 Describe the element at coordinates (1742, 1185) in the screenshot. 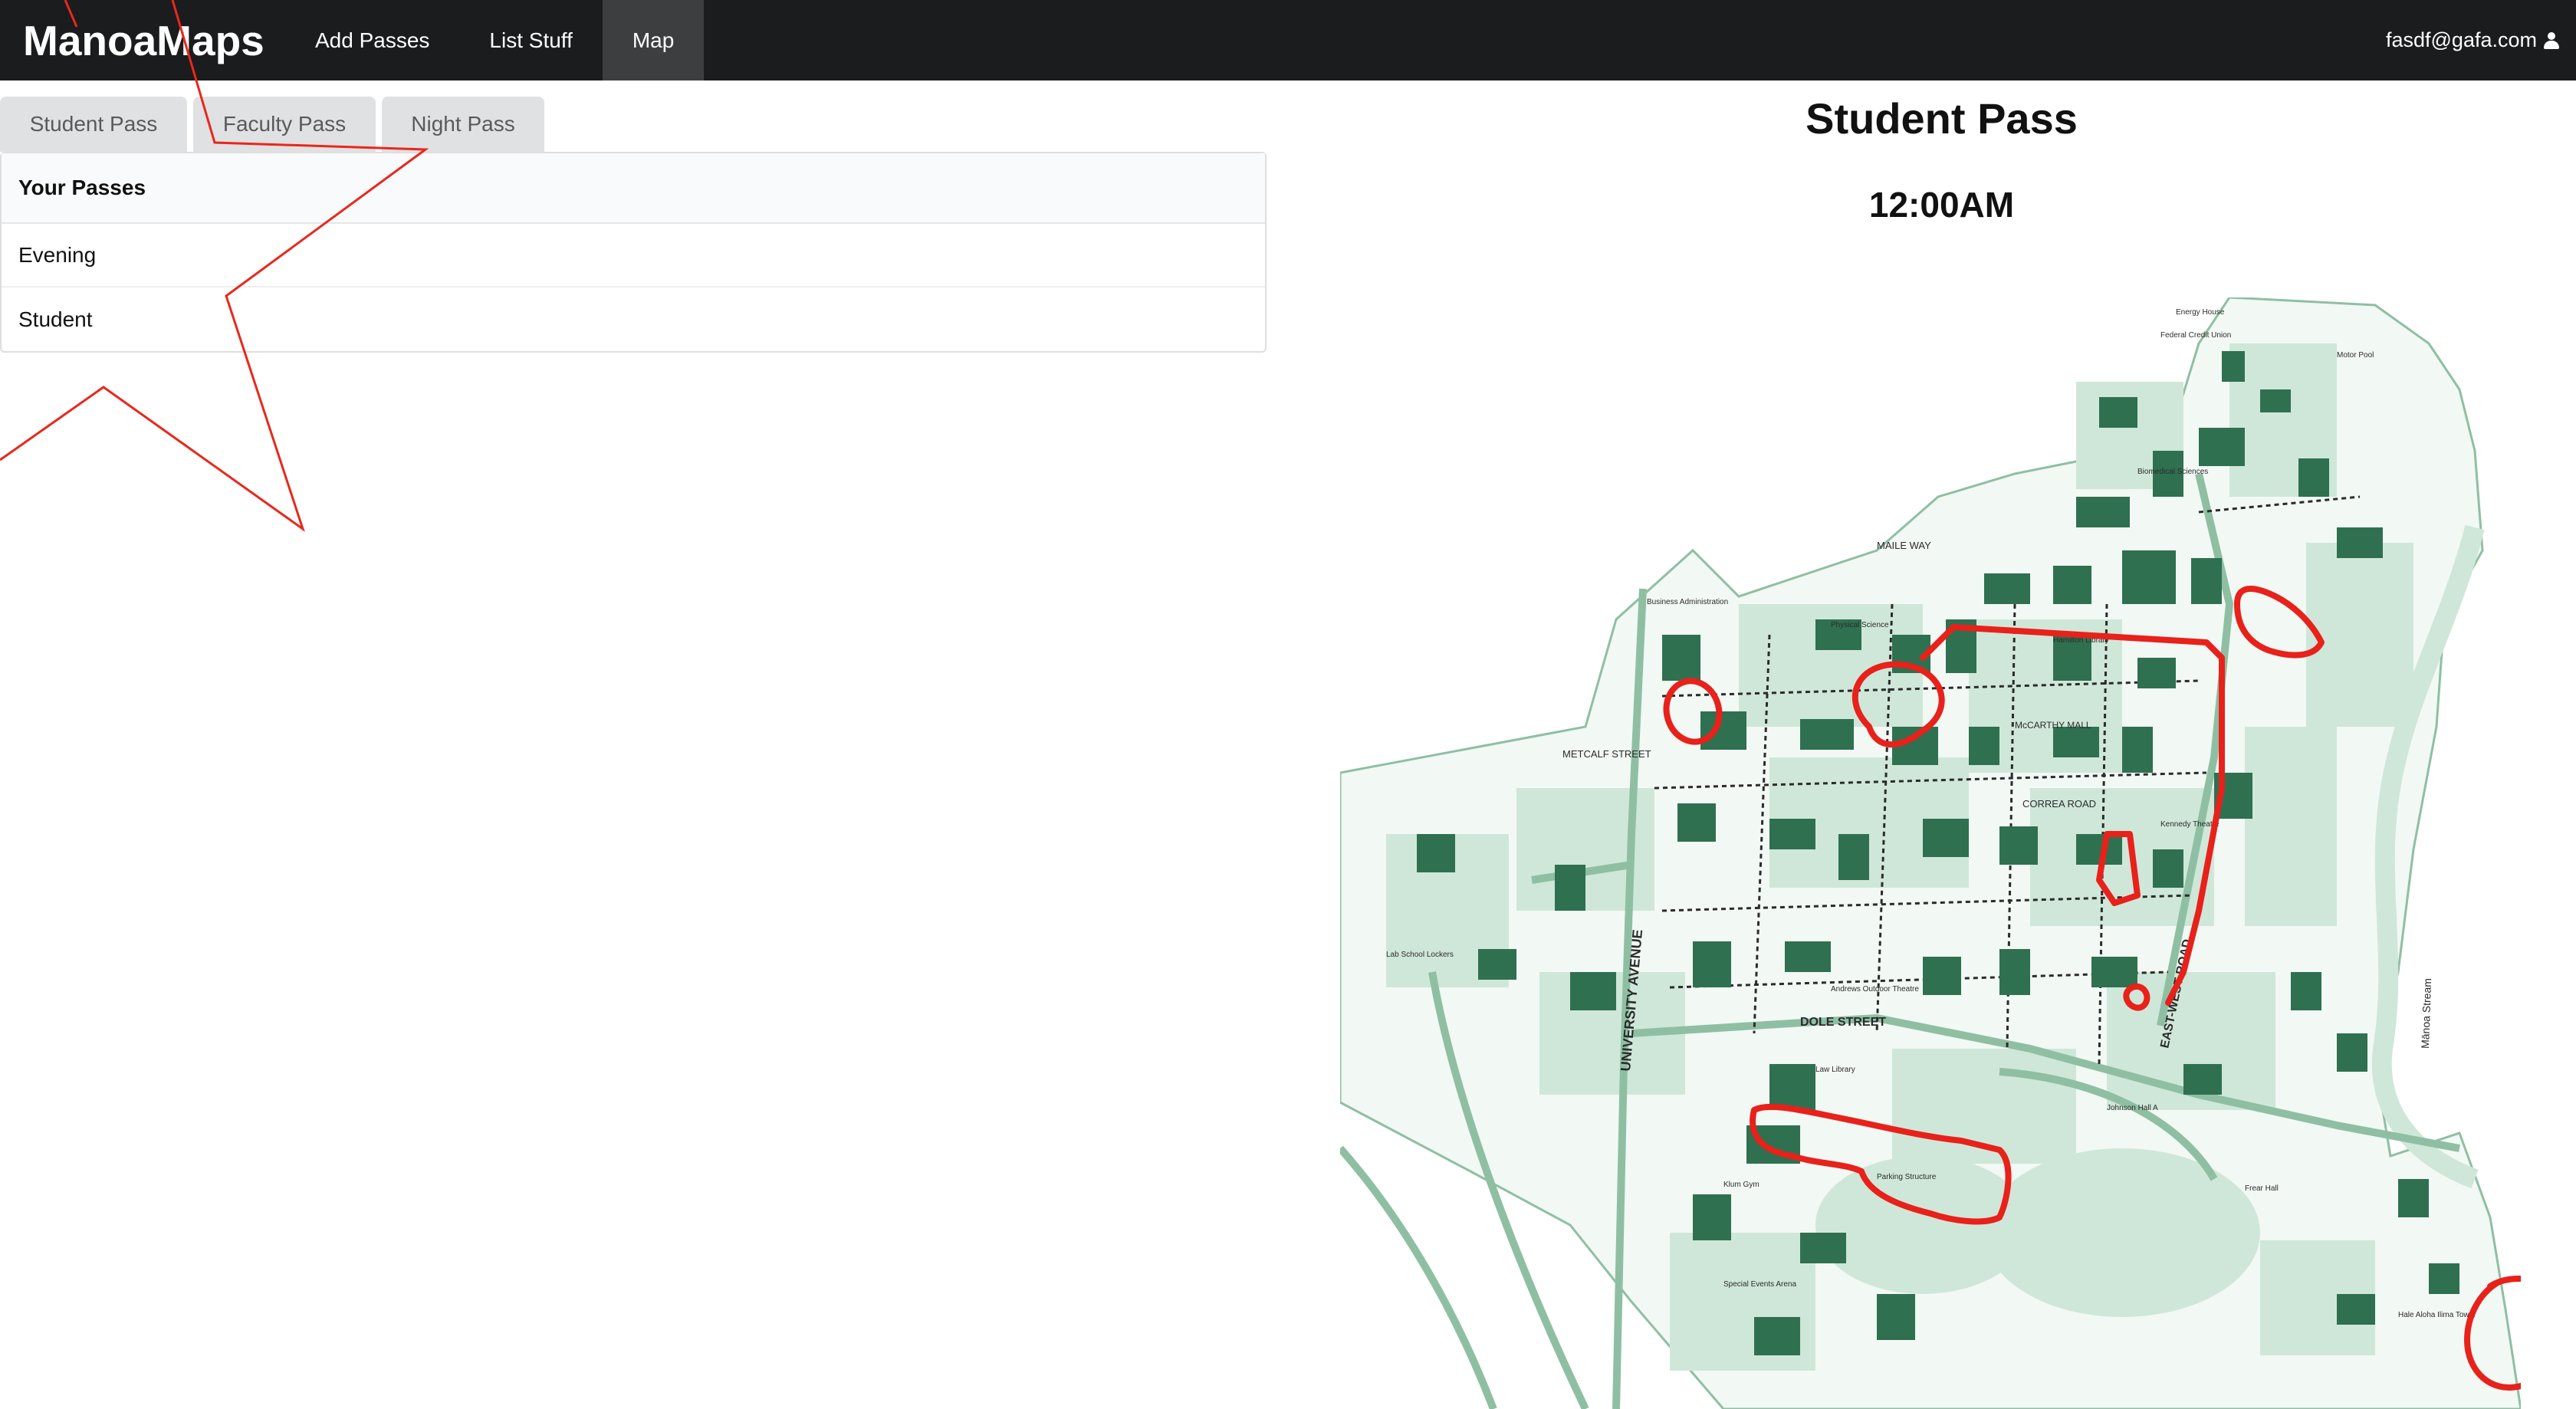

I see `bldg-klum-gym: Klum Gym` at that location.